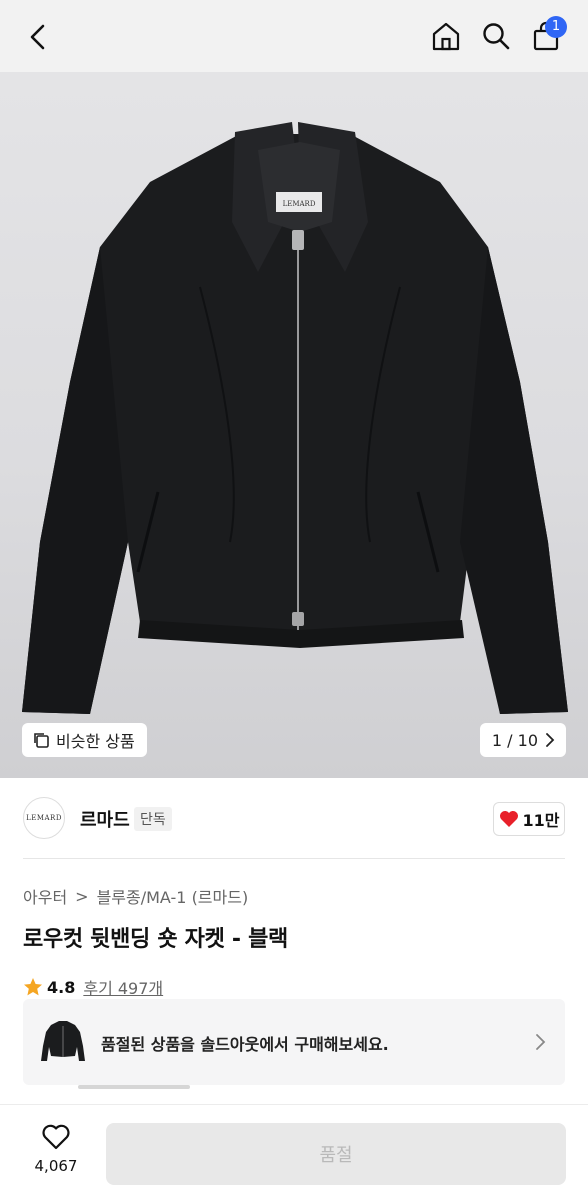  What do you see at coordinates (294, 818) in the screenshot?
I see `brand-row: LEMARD 르마드 단독 11만` at bounding box center [294, 818].